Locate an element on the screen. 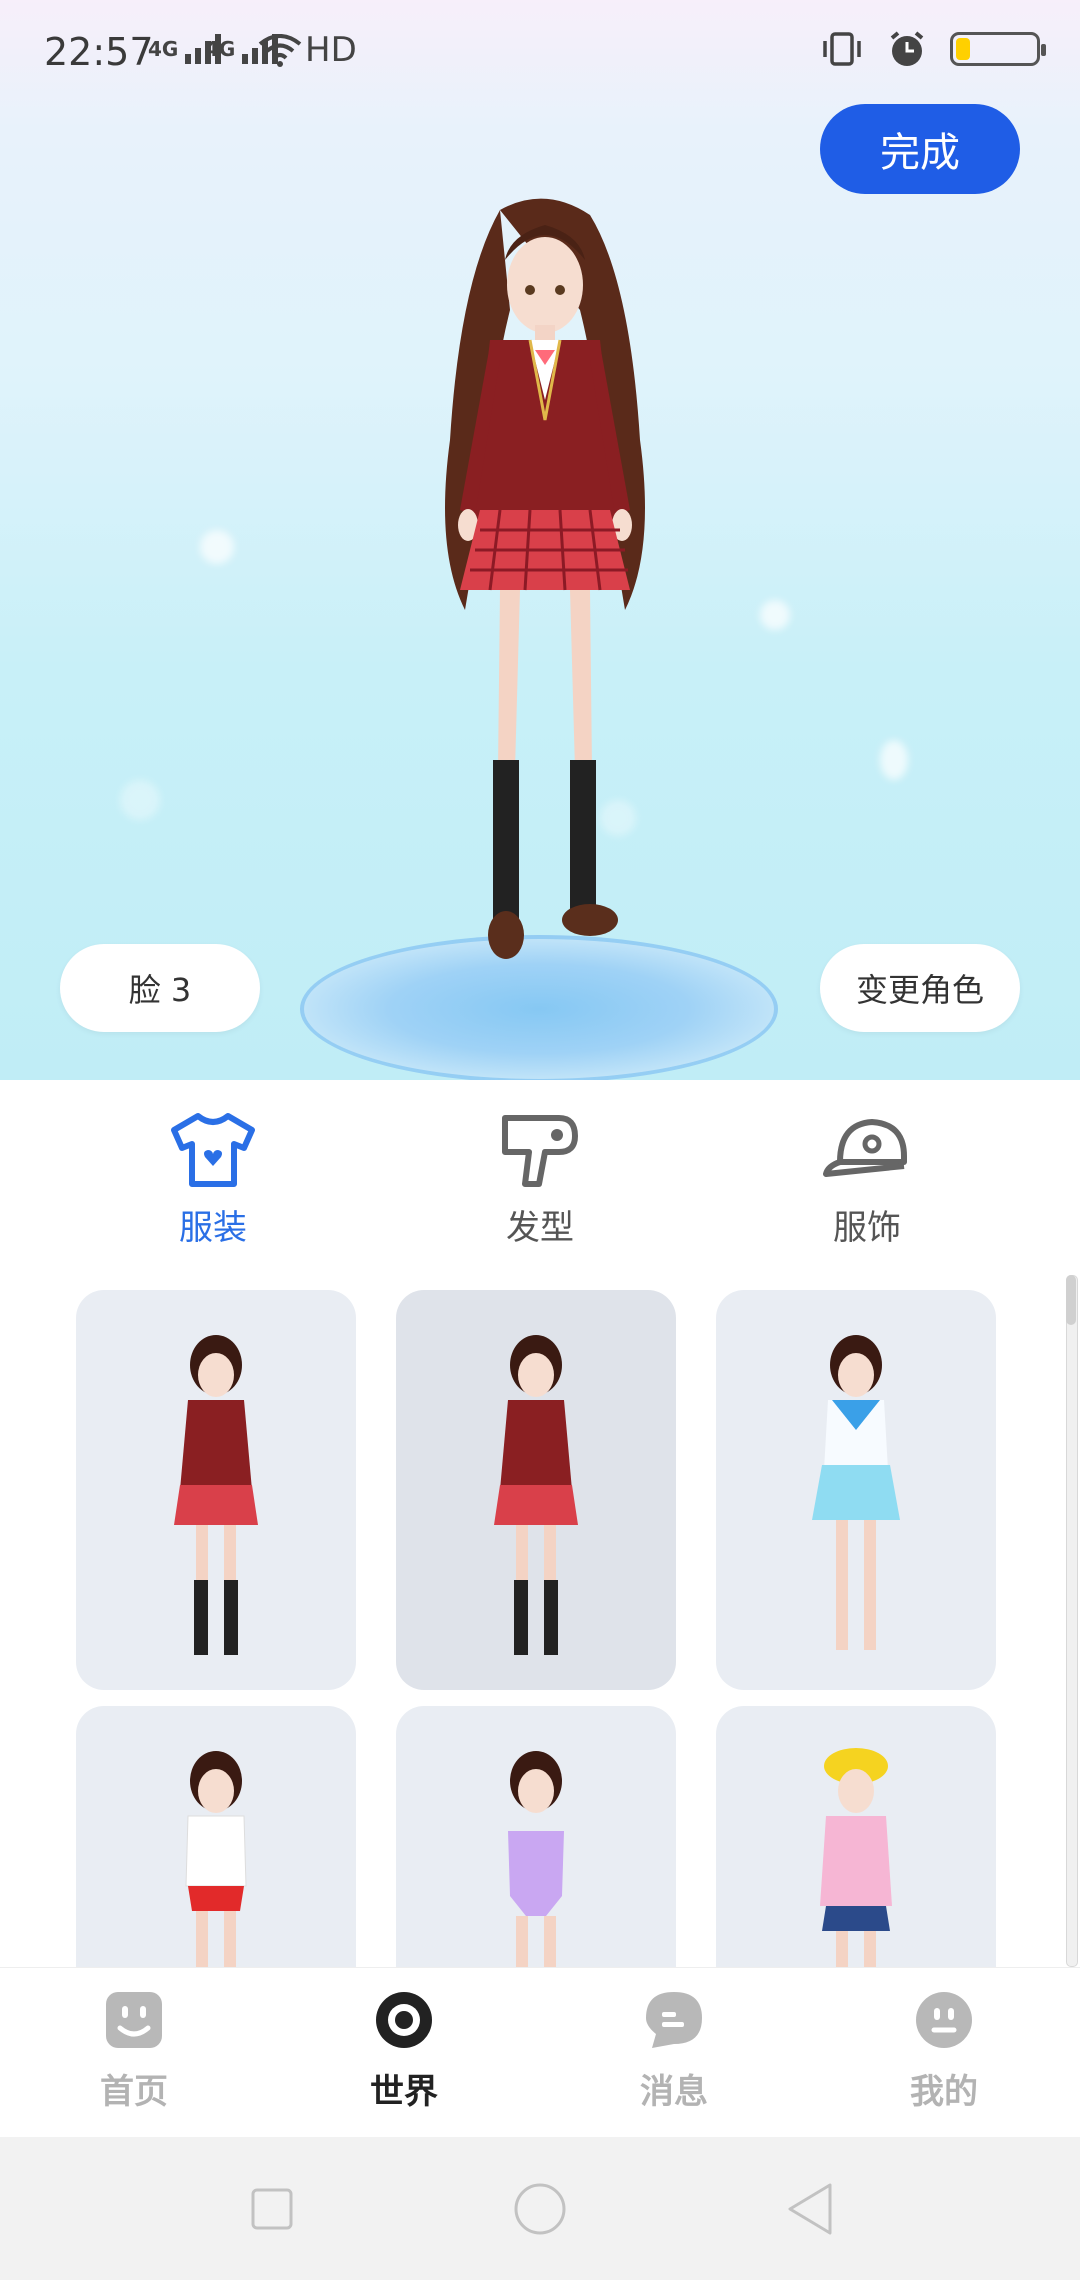  nav-world: 世界 is located at coordinates (404, 2050).